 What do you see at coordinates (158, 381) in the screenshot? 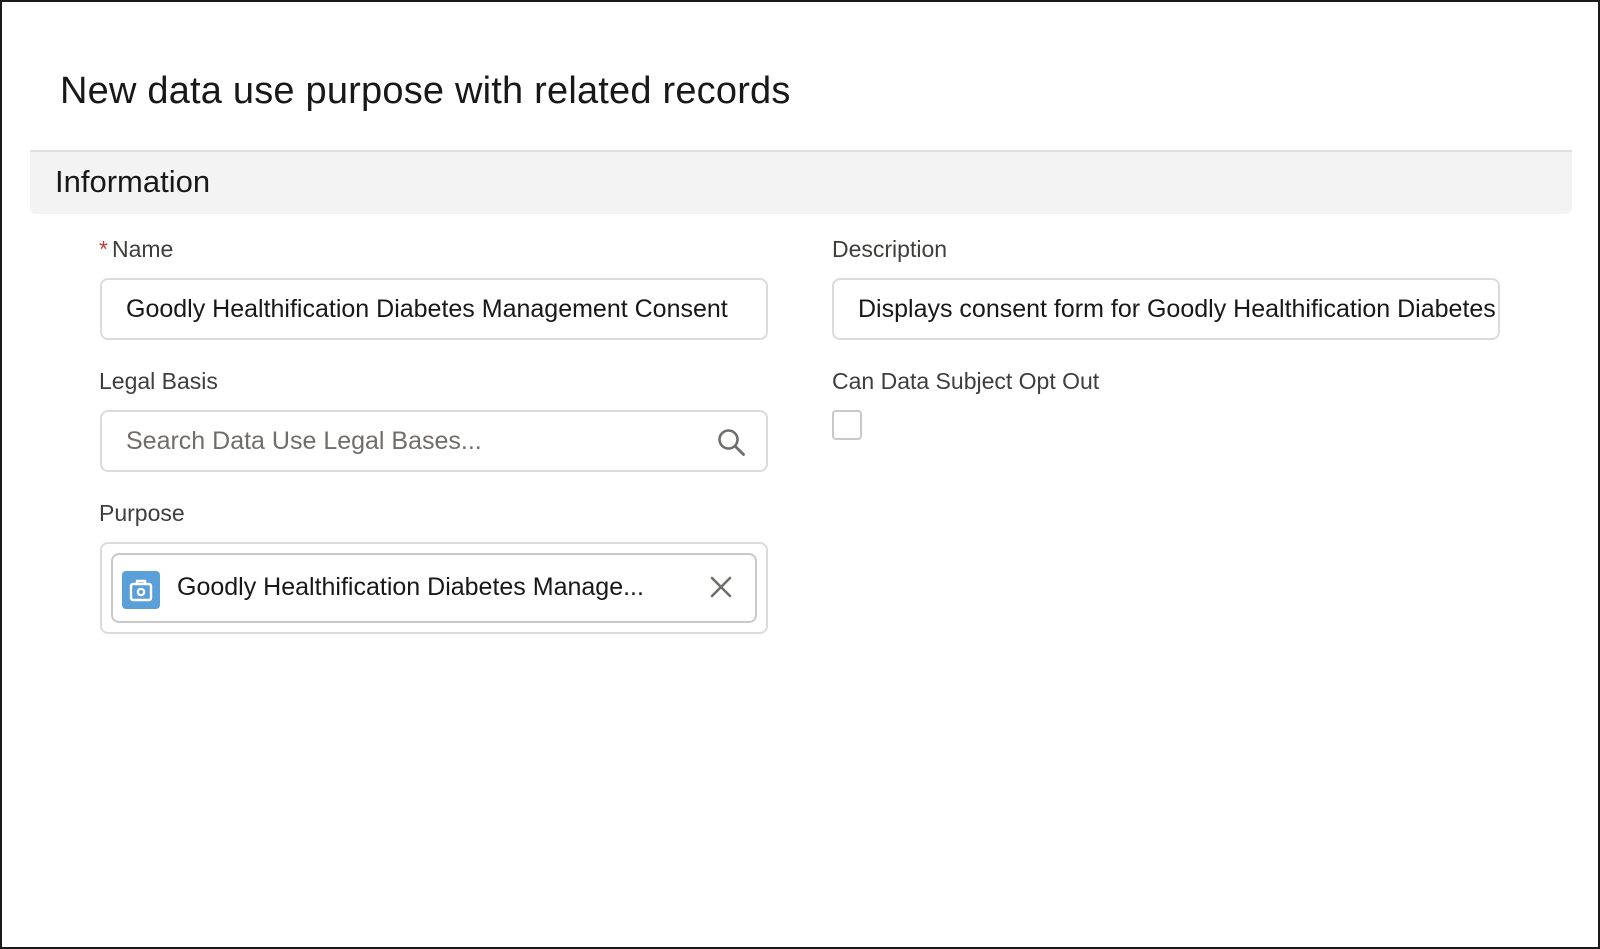
I see `legal-basis-label: Legal Basis` at bounding box center [158, 381].